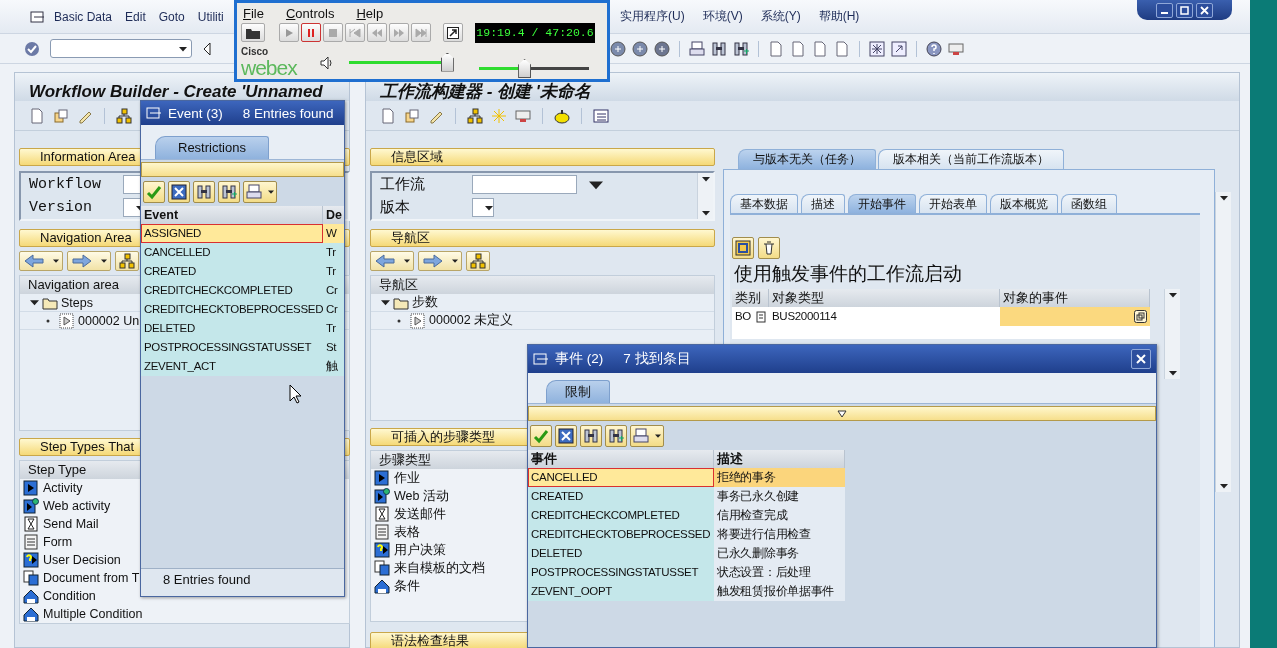 Image resolution: width=1277 pixels, height=648 pixels. I want to click on area-header: 导航区, so click(542, 238).